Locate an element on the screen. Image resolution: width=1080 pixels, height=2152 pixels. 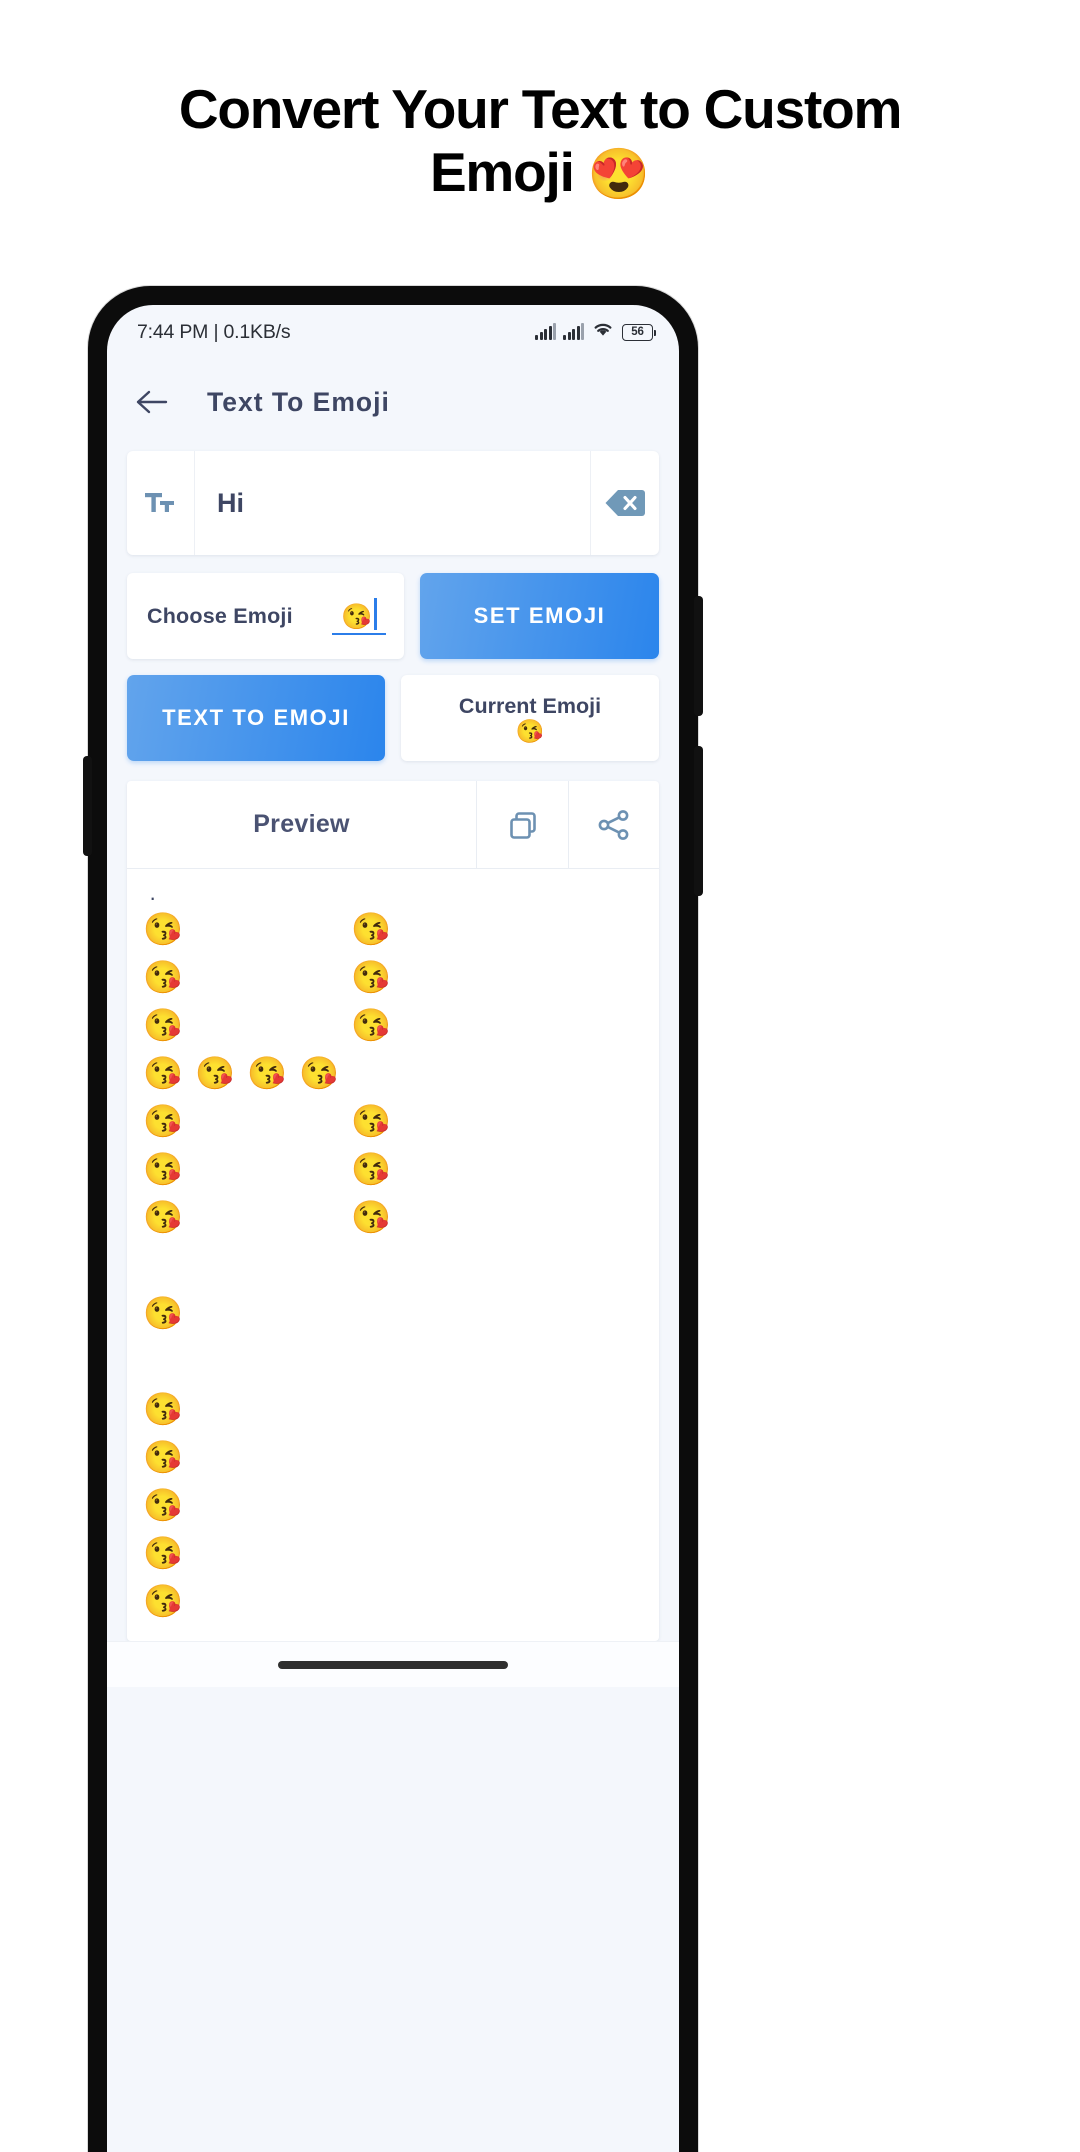
home-indicator is located at coordinates (393, 1664).